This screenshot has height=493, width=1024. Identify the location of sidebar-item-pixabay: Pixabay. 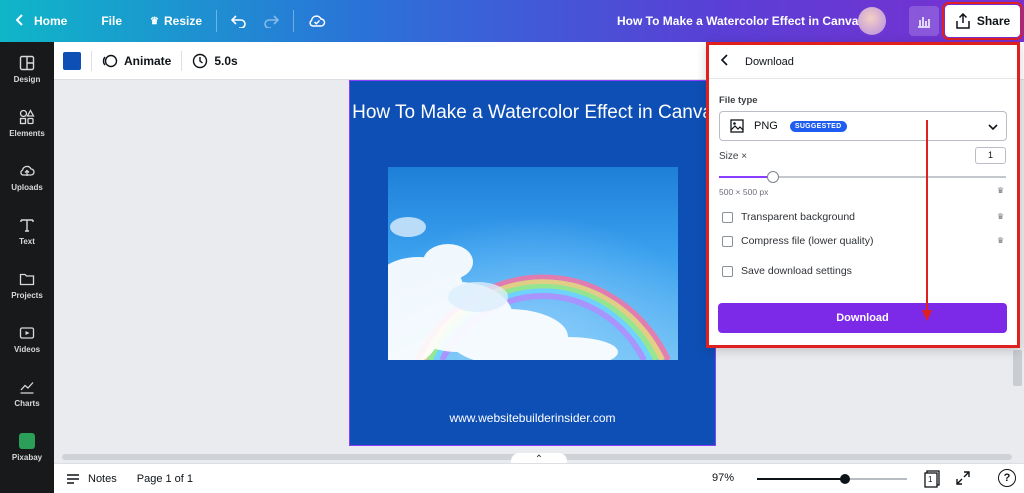
(27, 447).